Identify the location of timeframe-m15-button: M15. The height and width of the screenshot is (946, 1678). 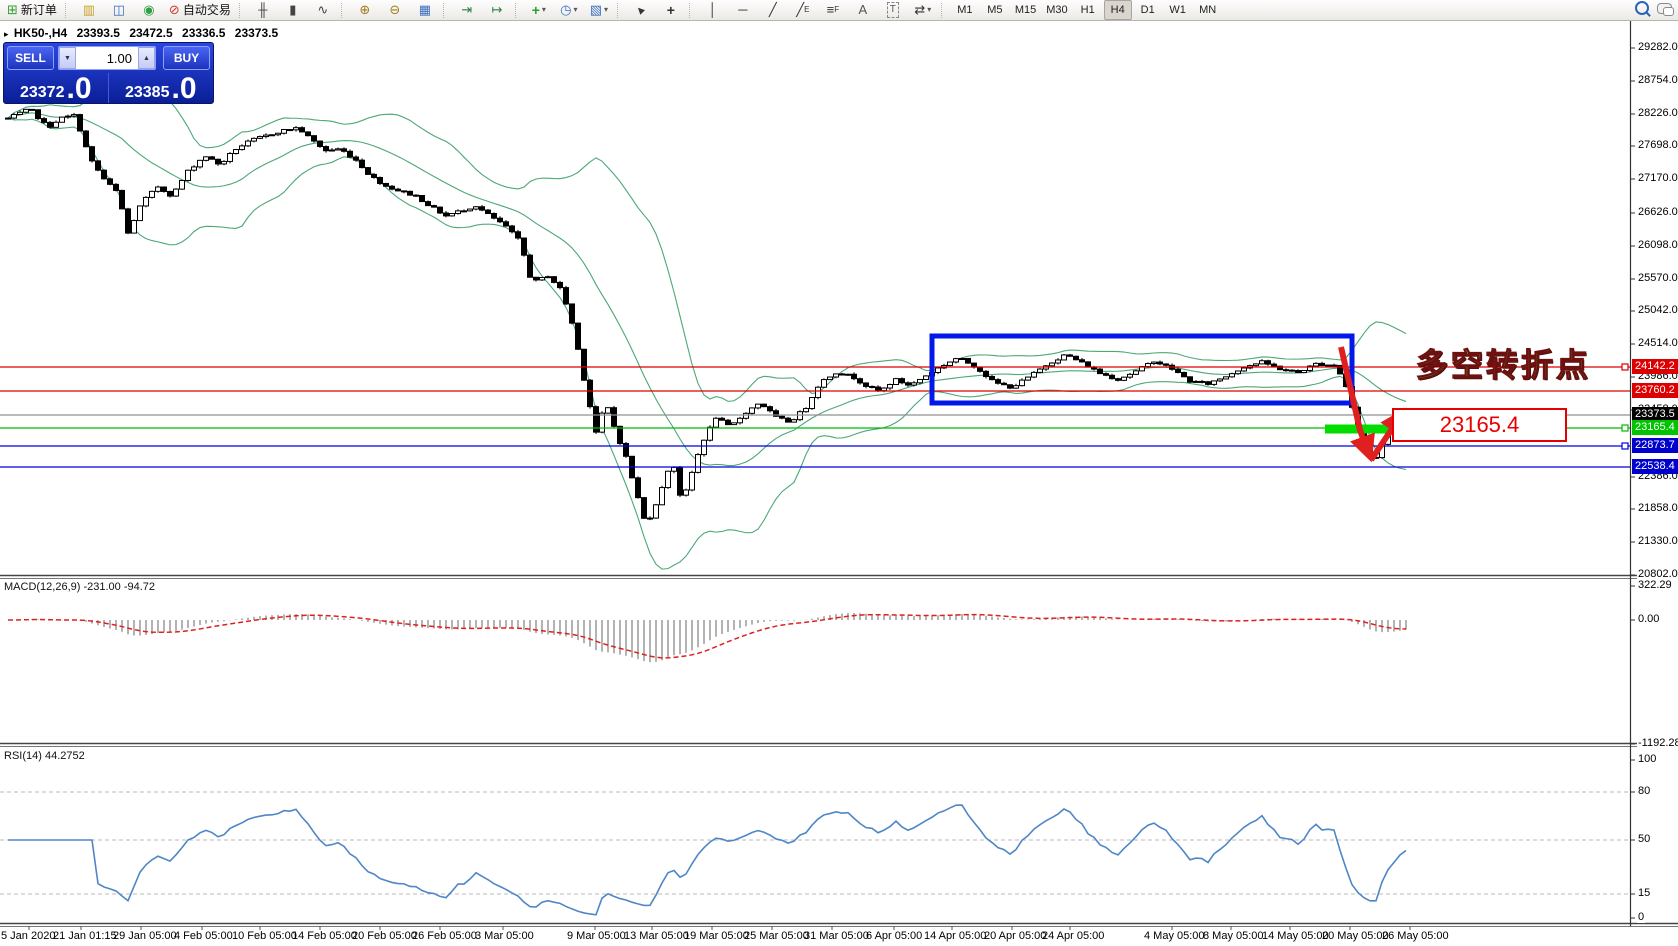
(1025, 10).